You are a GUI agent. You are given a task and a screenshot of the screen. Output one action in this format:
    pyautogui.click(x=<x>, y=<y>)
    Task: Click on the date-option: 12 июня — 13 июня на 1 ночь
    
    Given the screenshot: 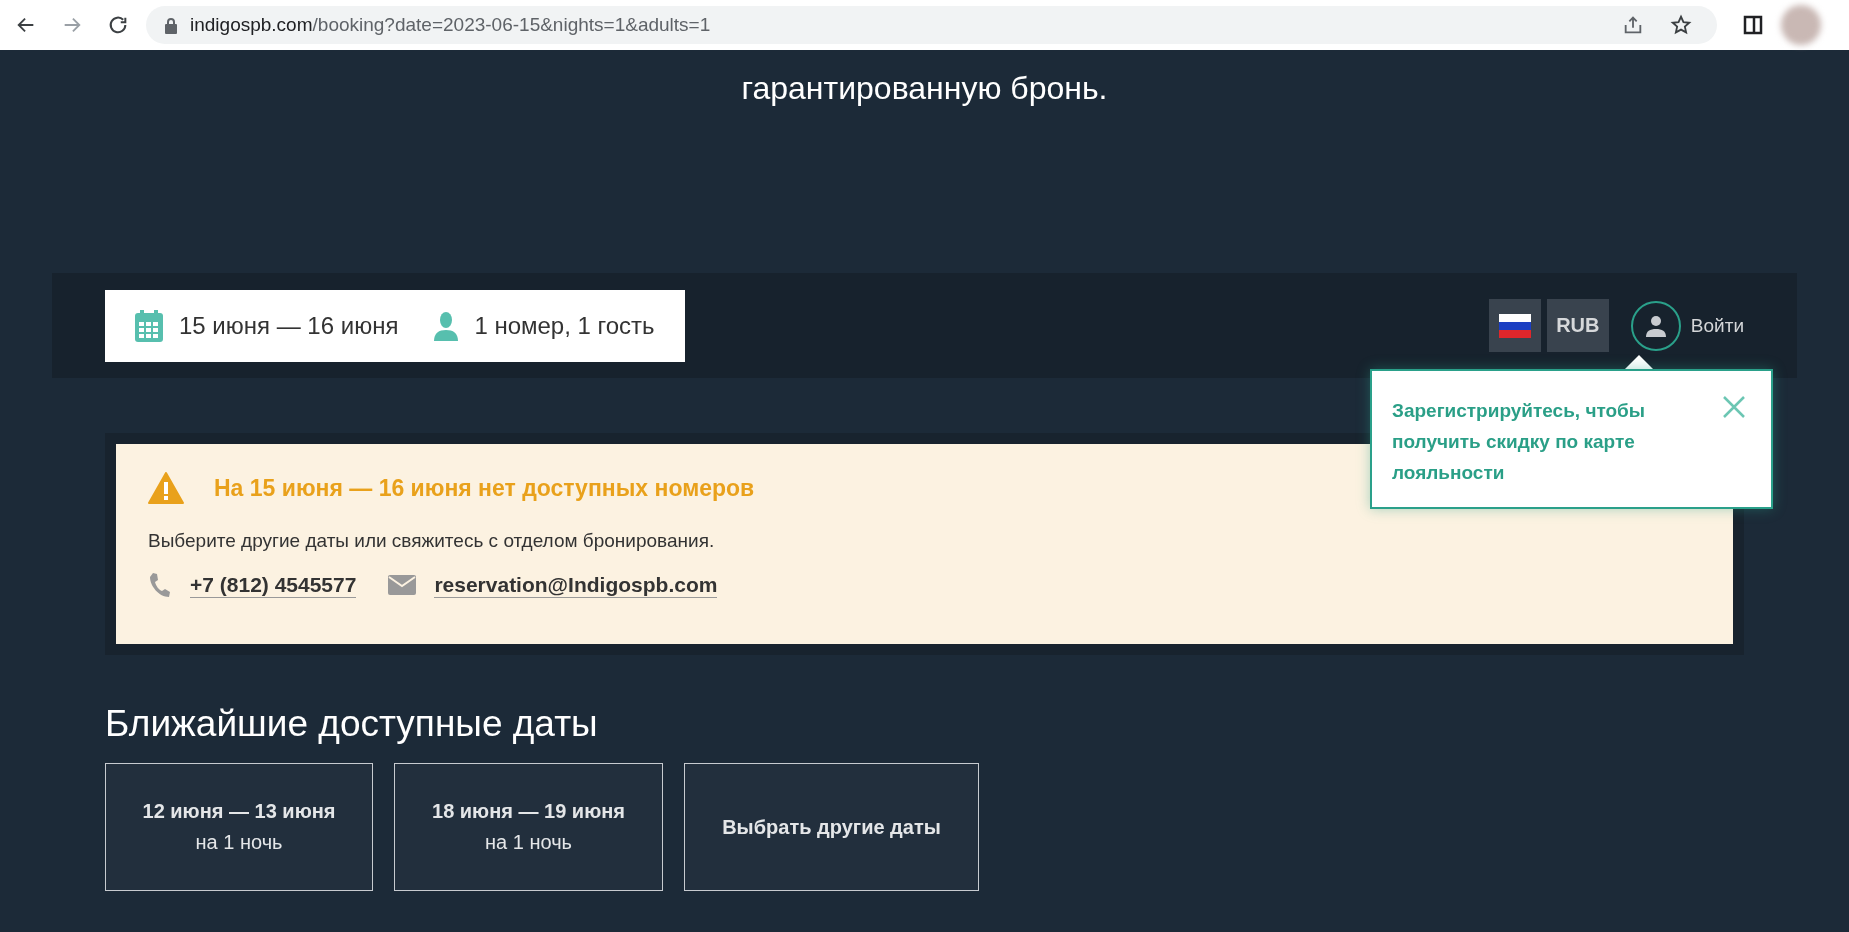 What is the action you would take?
    pyautogui.click(x=239, y=827)
    